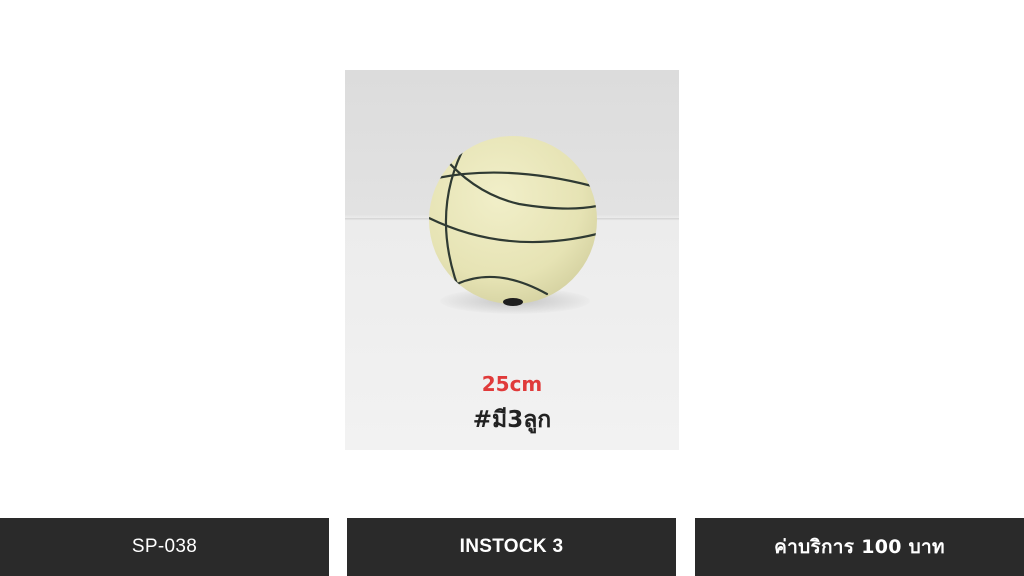  What do you see at coordinates (164, 547) in the screenshot?
I see `product-code-bar: SP-038` at bounding box center [164, 547].